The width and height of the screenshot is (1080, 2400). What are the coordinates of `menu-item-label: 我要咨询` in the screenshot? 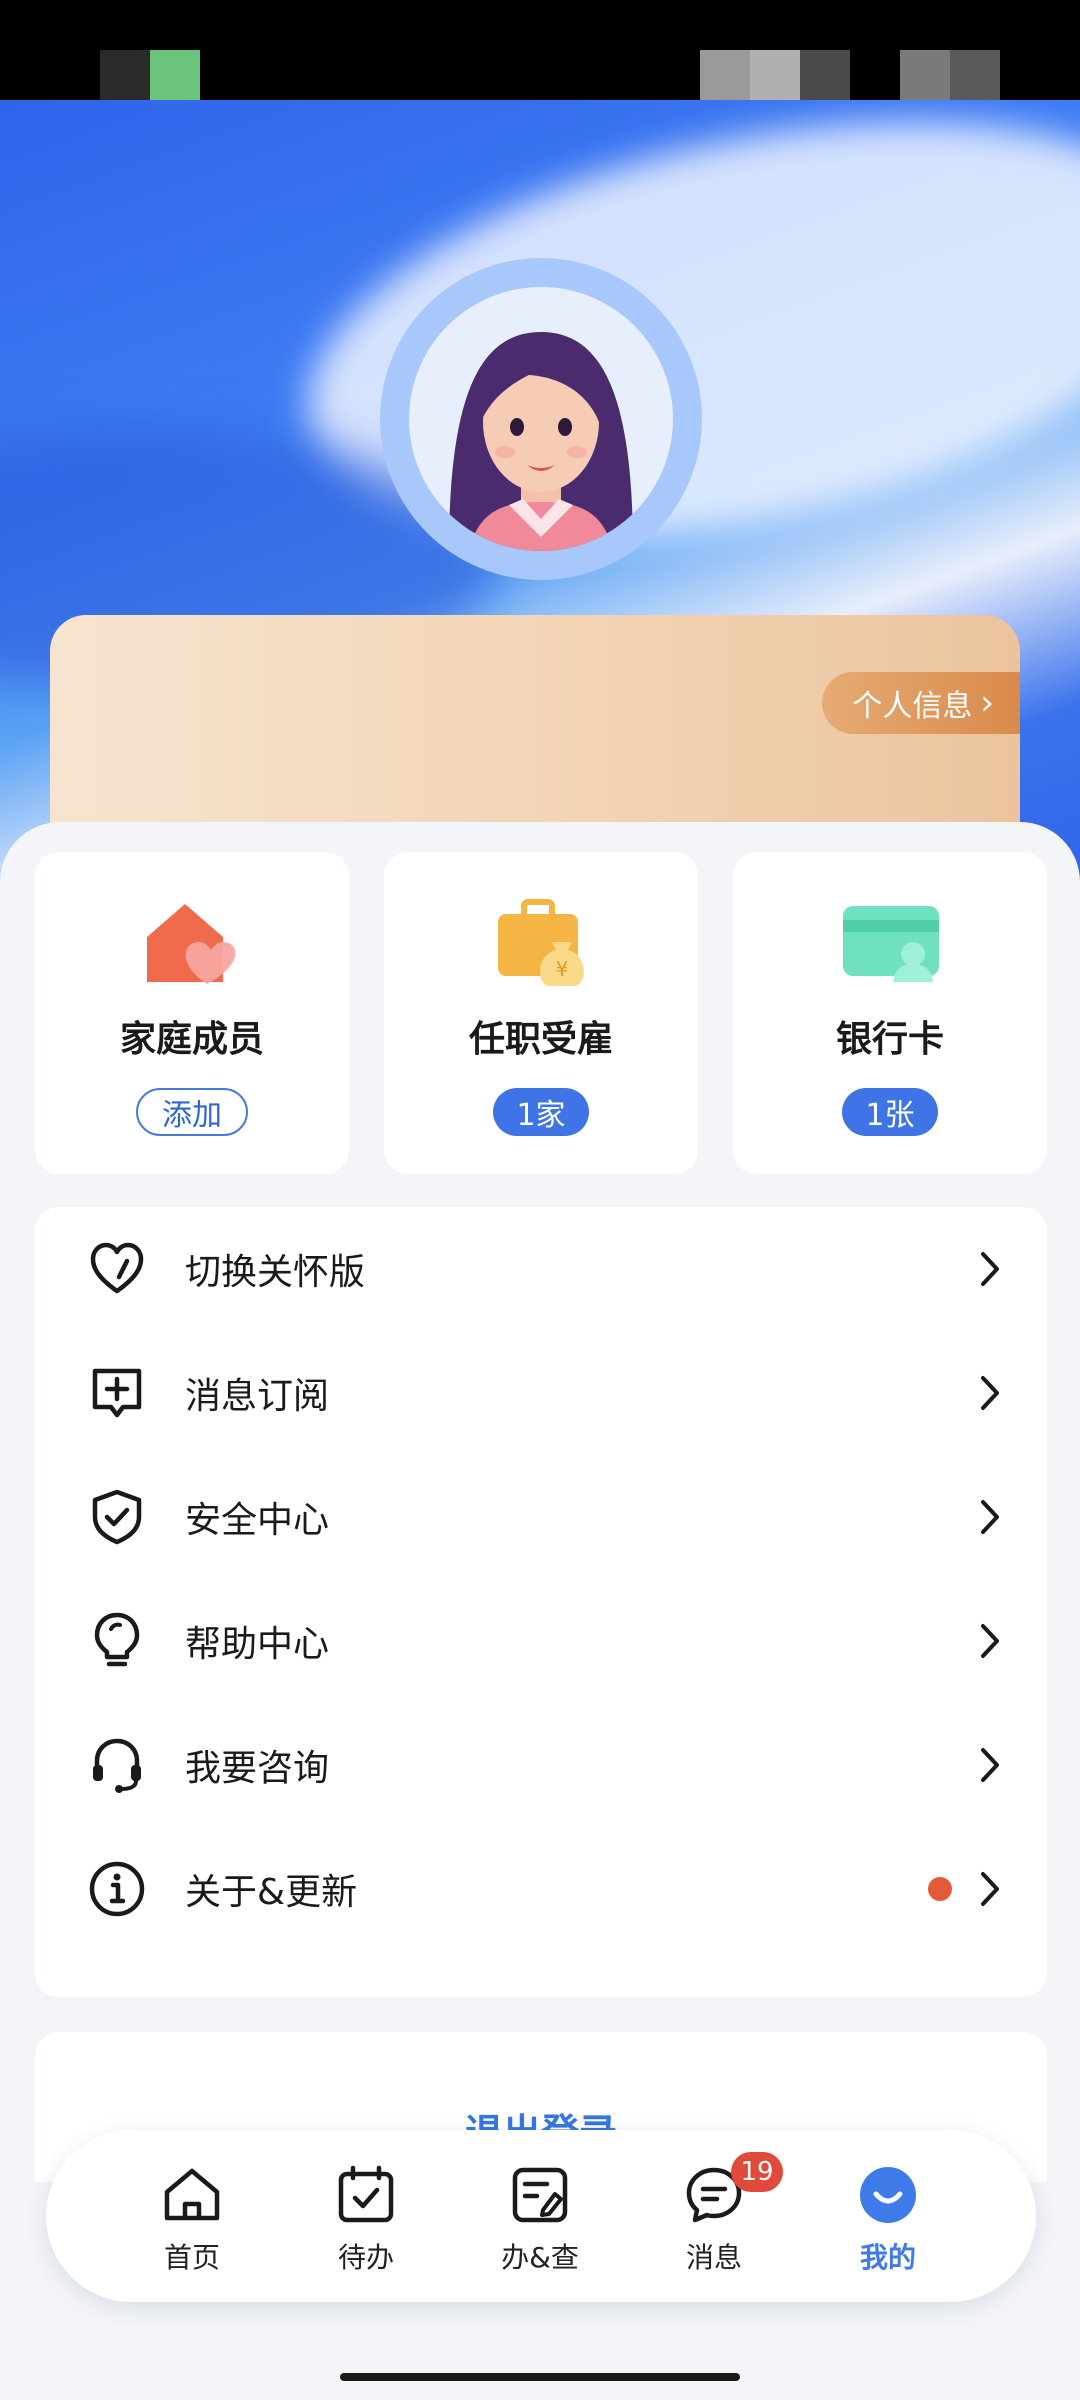 It's located at (257, 1768).